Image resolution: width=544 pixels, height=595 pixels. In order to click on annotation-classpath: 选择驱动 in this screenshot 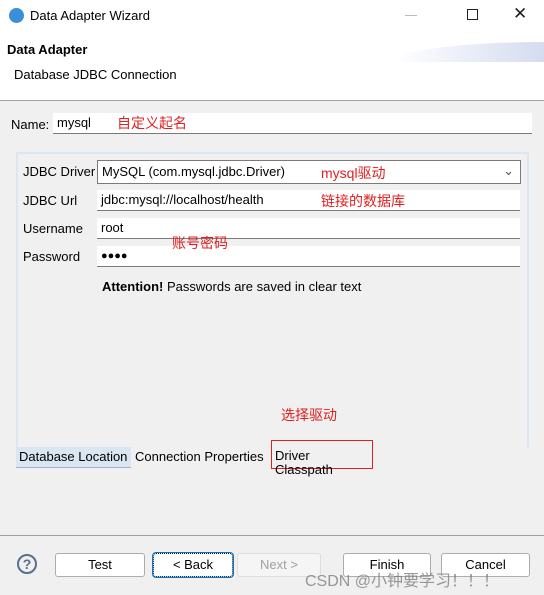, I will do `click(309, 415)`.